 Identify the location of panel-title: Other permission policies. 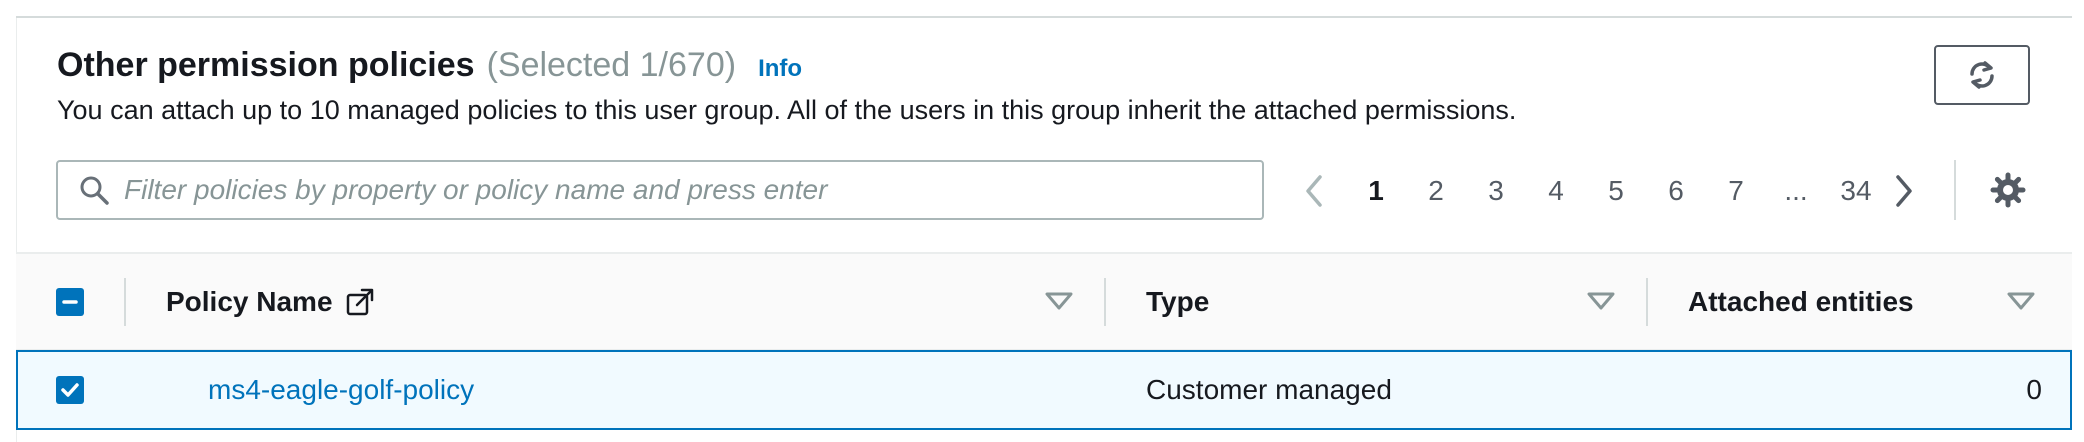
(266, 65).